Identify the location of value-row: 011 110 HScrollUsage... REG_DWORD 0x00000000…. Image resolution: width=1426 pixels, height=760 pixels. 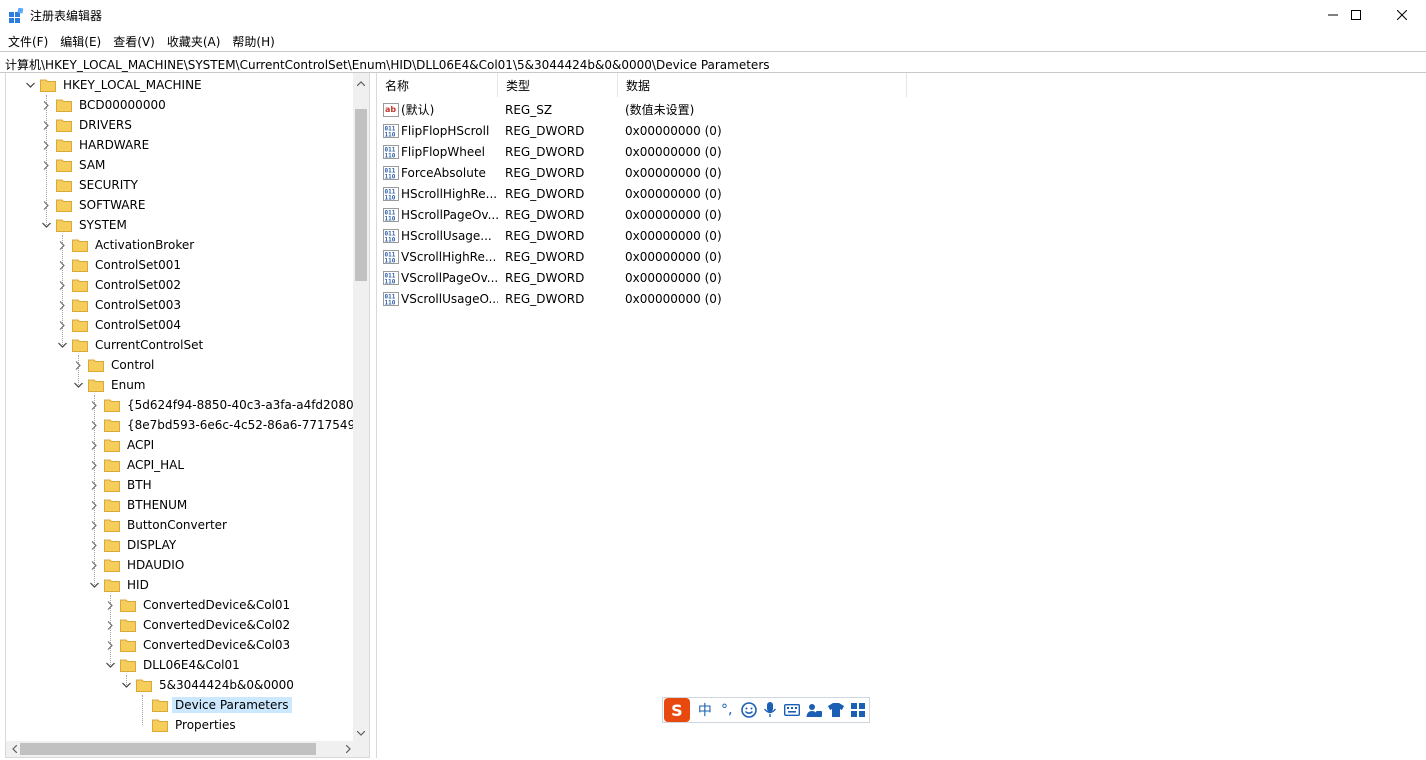
(597, 235).